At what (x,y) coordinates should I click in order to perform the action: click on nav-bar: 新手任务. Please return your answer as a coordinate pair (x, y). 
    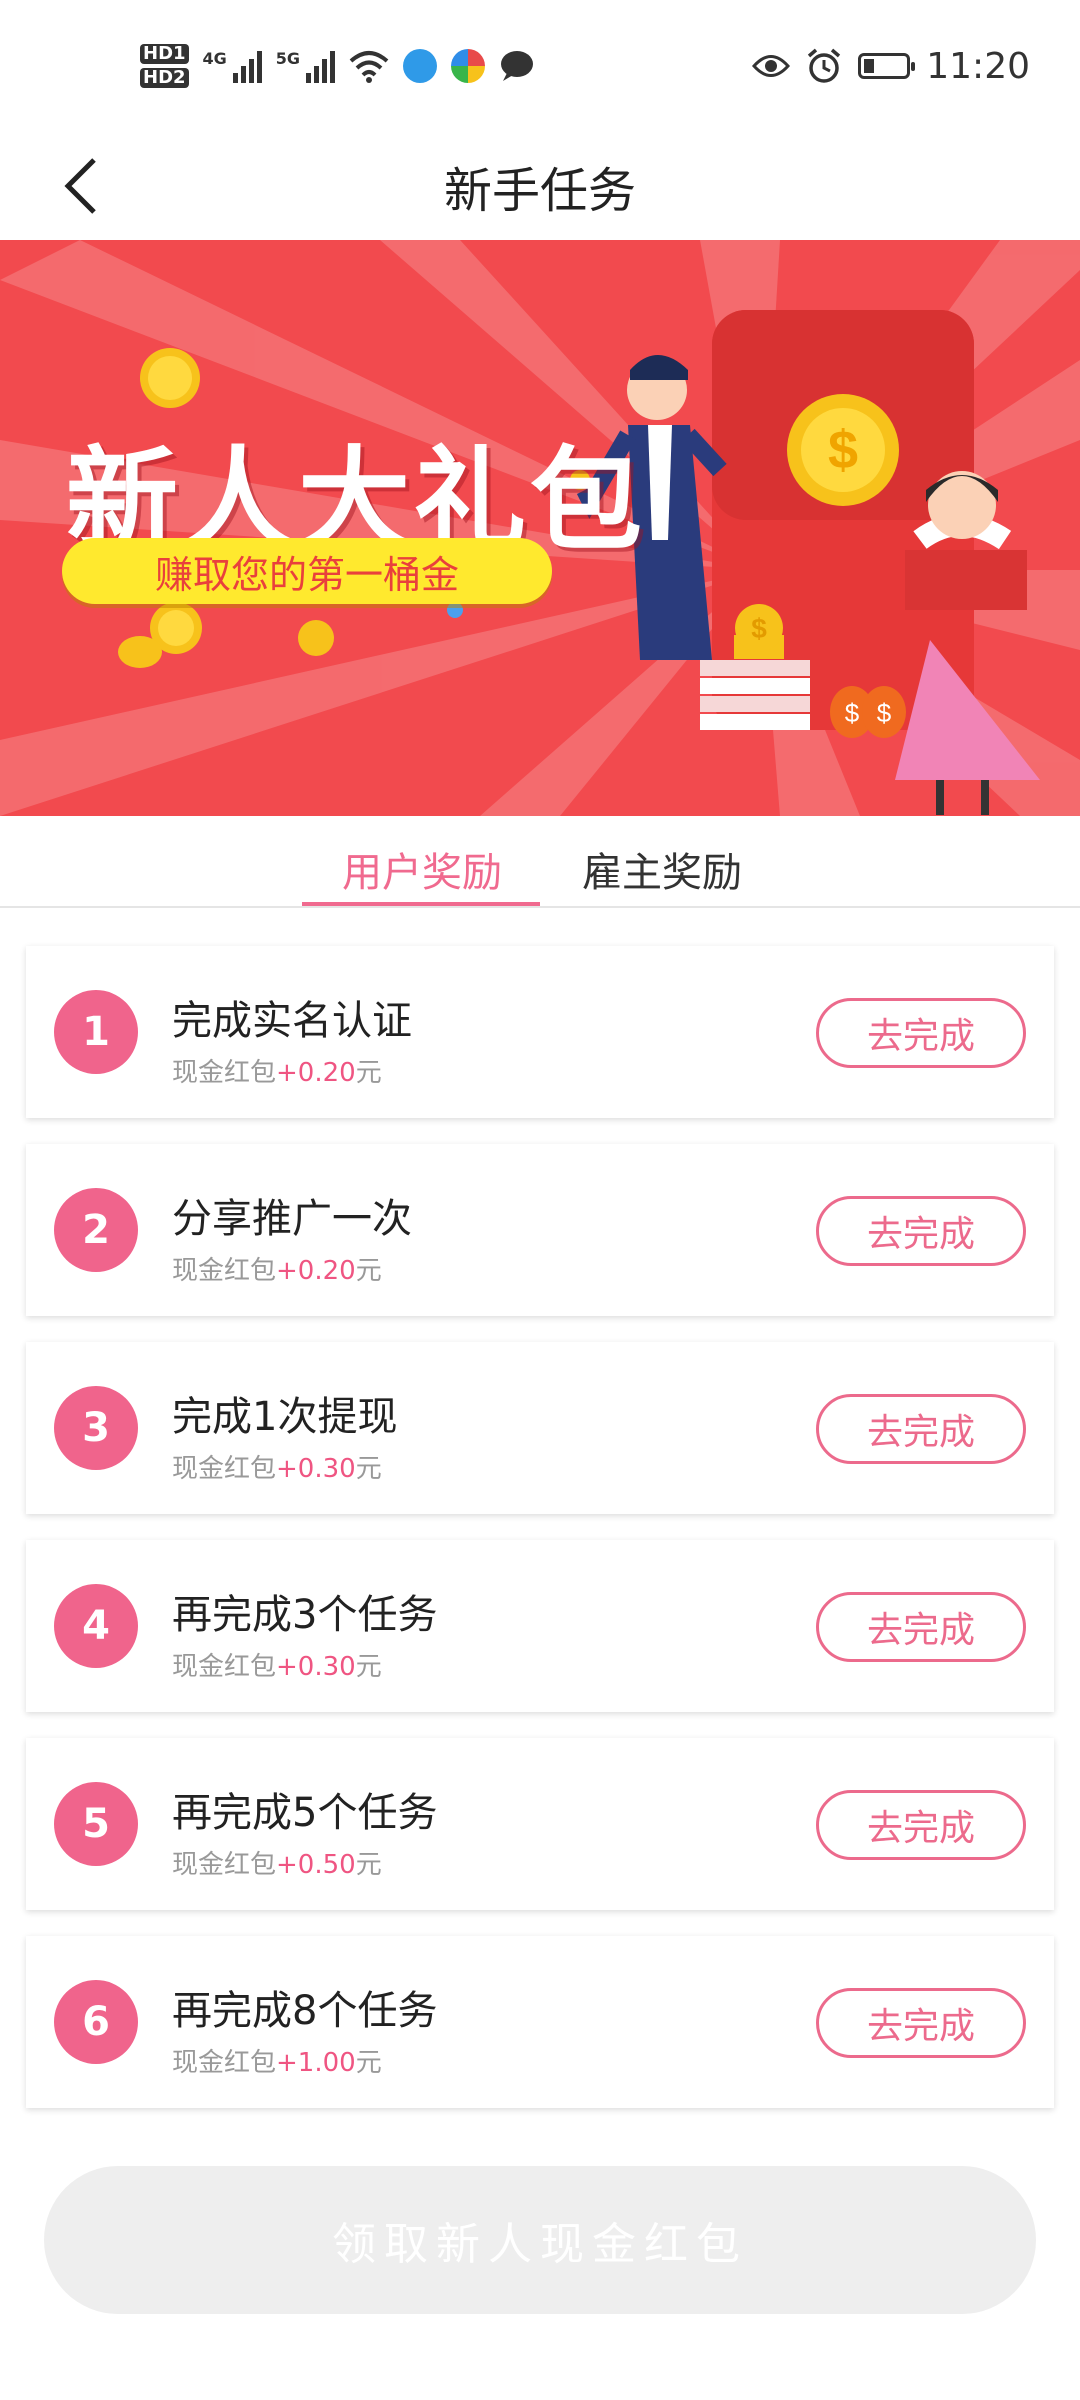
    Looking at the image, I should click on (540, 186).